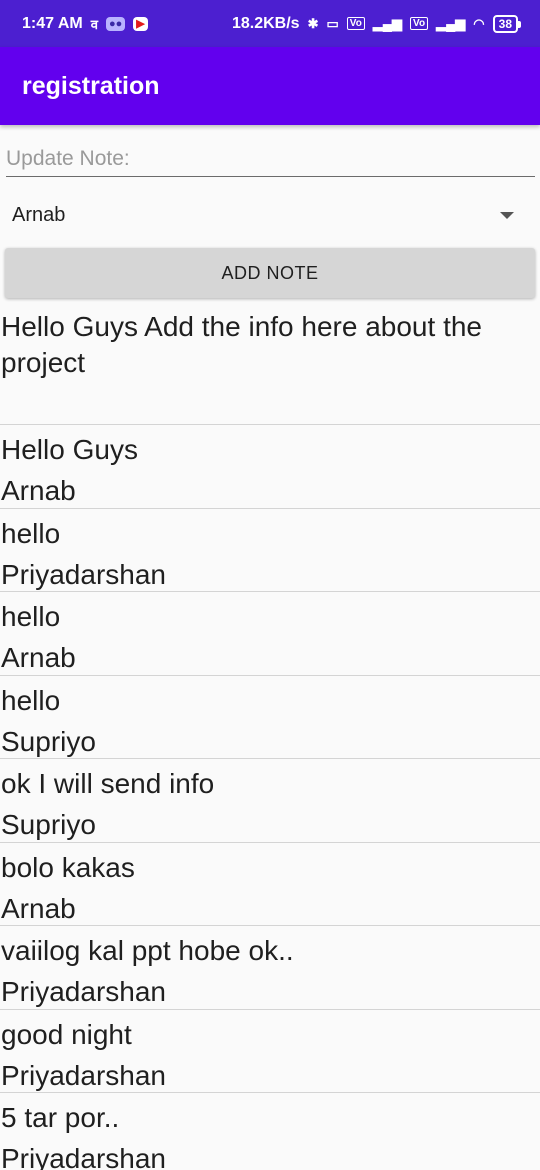 Image resolution: width=540 pixels, height=1170 pixels. What do you see at coordinates (270, 466) in the screenshot?
I see `list-item: Hello Guys Arnab` at bounding box center [270, 466].